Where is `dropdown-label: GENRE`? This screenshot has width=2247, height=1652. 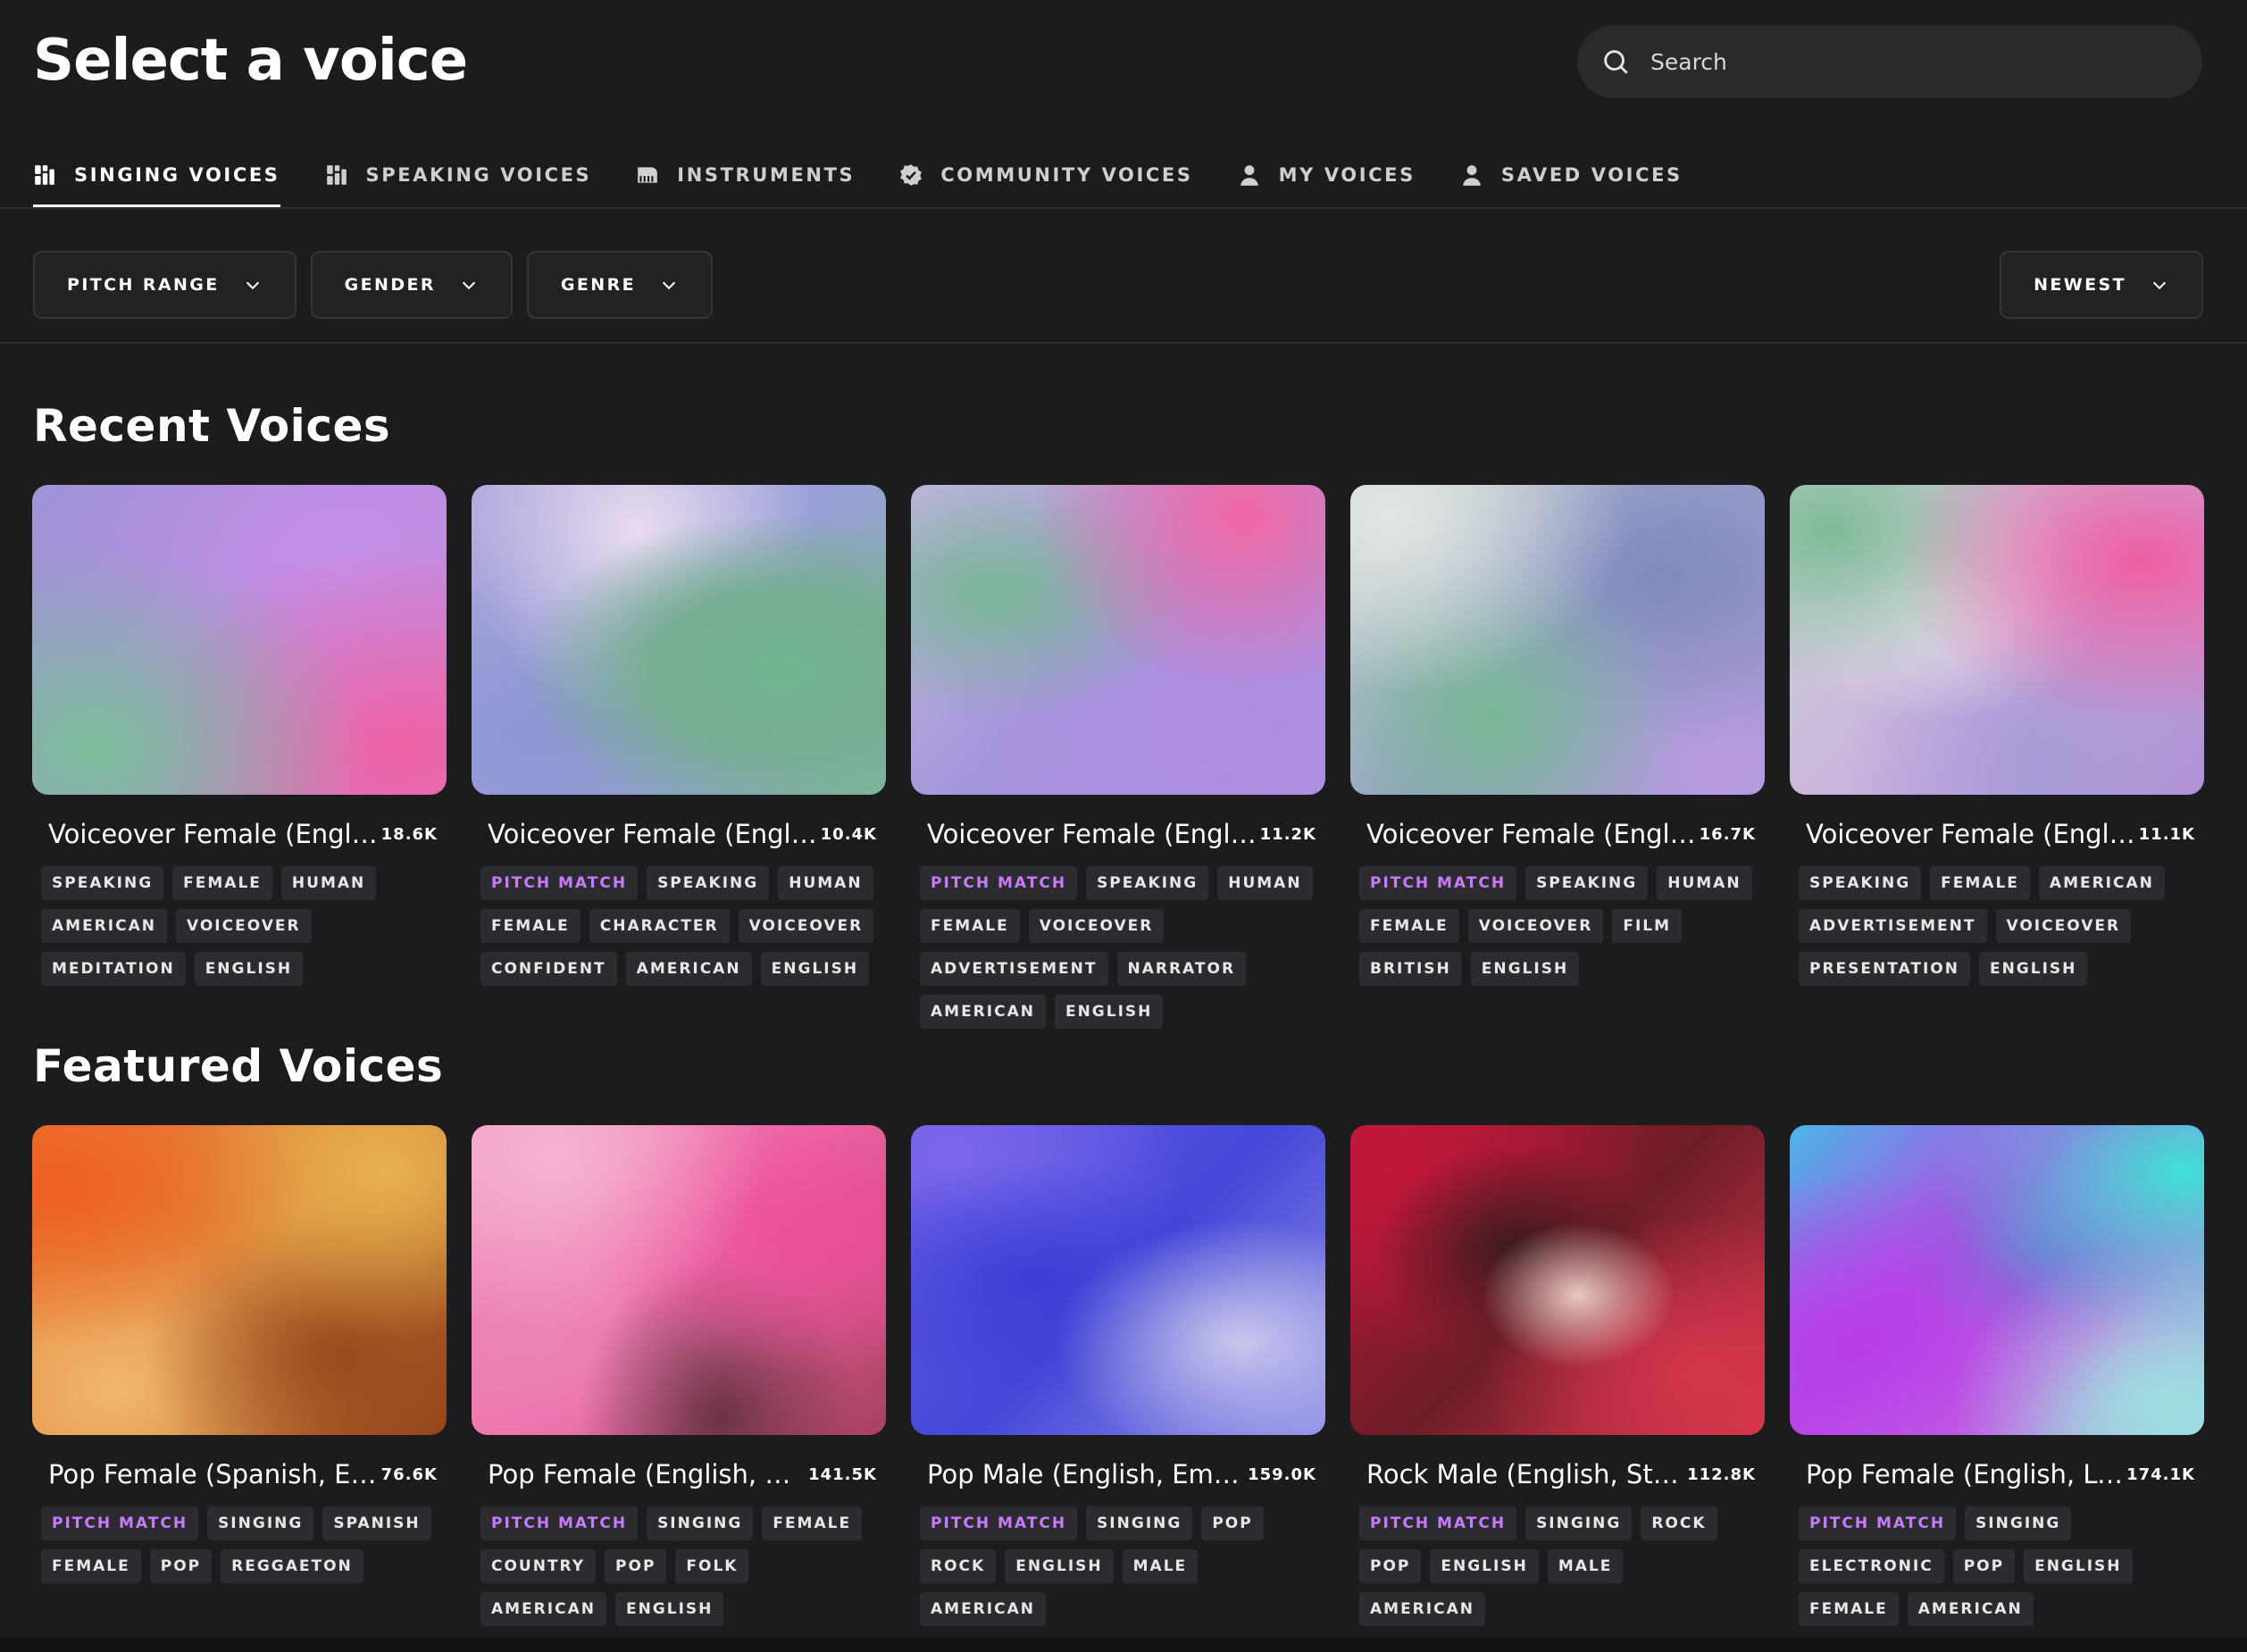 dropdown-label: GENRE is located at coordinates (598, 285).